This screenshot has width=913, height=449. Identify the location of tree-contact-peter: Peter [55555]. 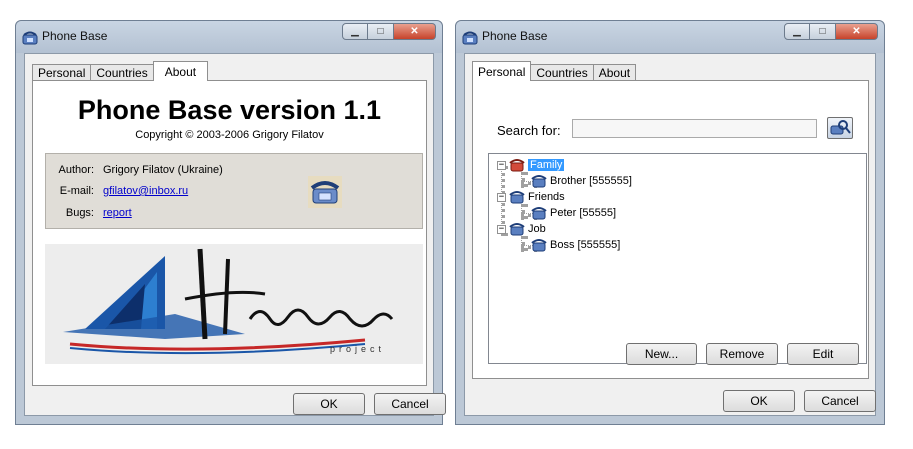
(573, 213).